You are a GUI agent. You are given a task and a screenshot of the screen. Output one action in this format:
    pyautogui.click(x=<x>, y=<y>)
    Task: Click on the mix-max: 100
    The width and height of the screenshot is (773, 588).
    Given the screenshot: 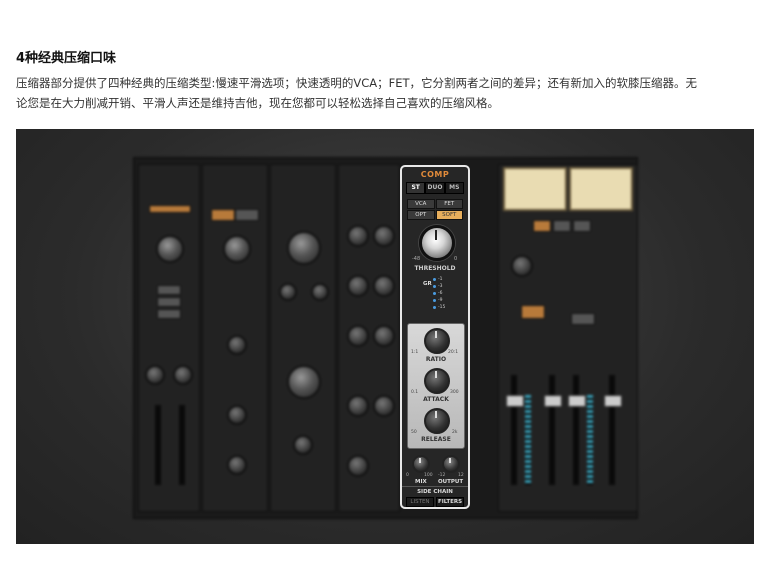 What is the action you would take?
    pyautogui.click(x=428, y=475)
    